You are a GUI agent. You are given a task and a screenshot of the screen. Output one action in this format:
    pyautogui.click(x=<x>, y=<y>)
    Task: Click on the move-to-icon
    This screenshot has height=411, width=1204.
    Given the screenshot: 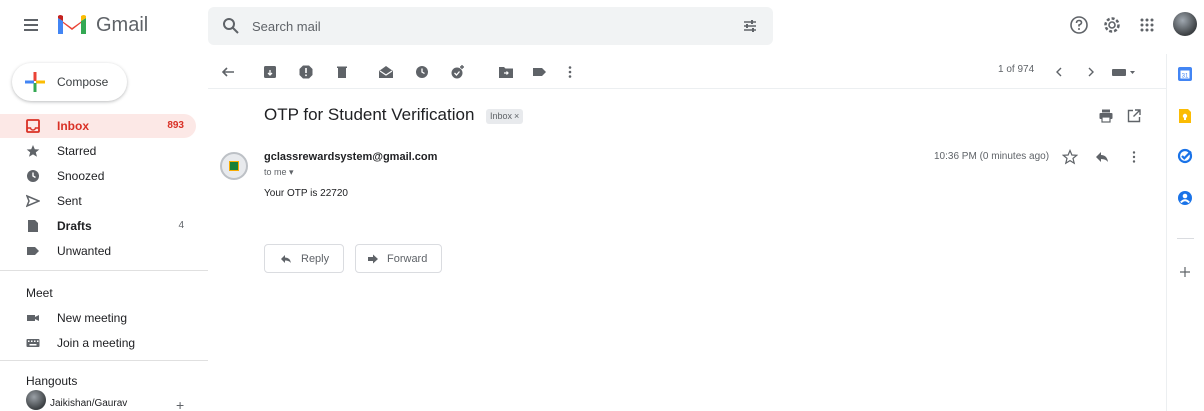 What is the action you would take?
    pyautogui.click(x=506, y=72)
    